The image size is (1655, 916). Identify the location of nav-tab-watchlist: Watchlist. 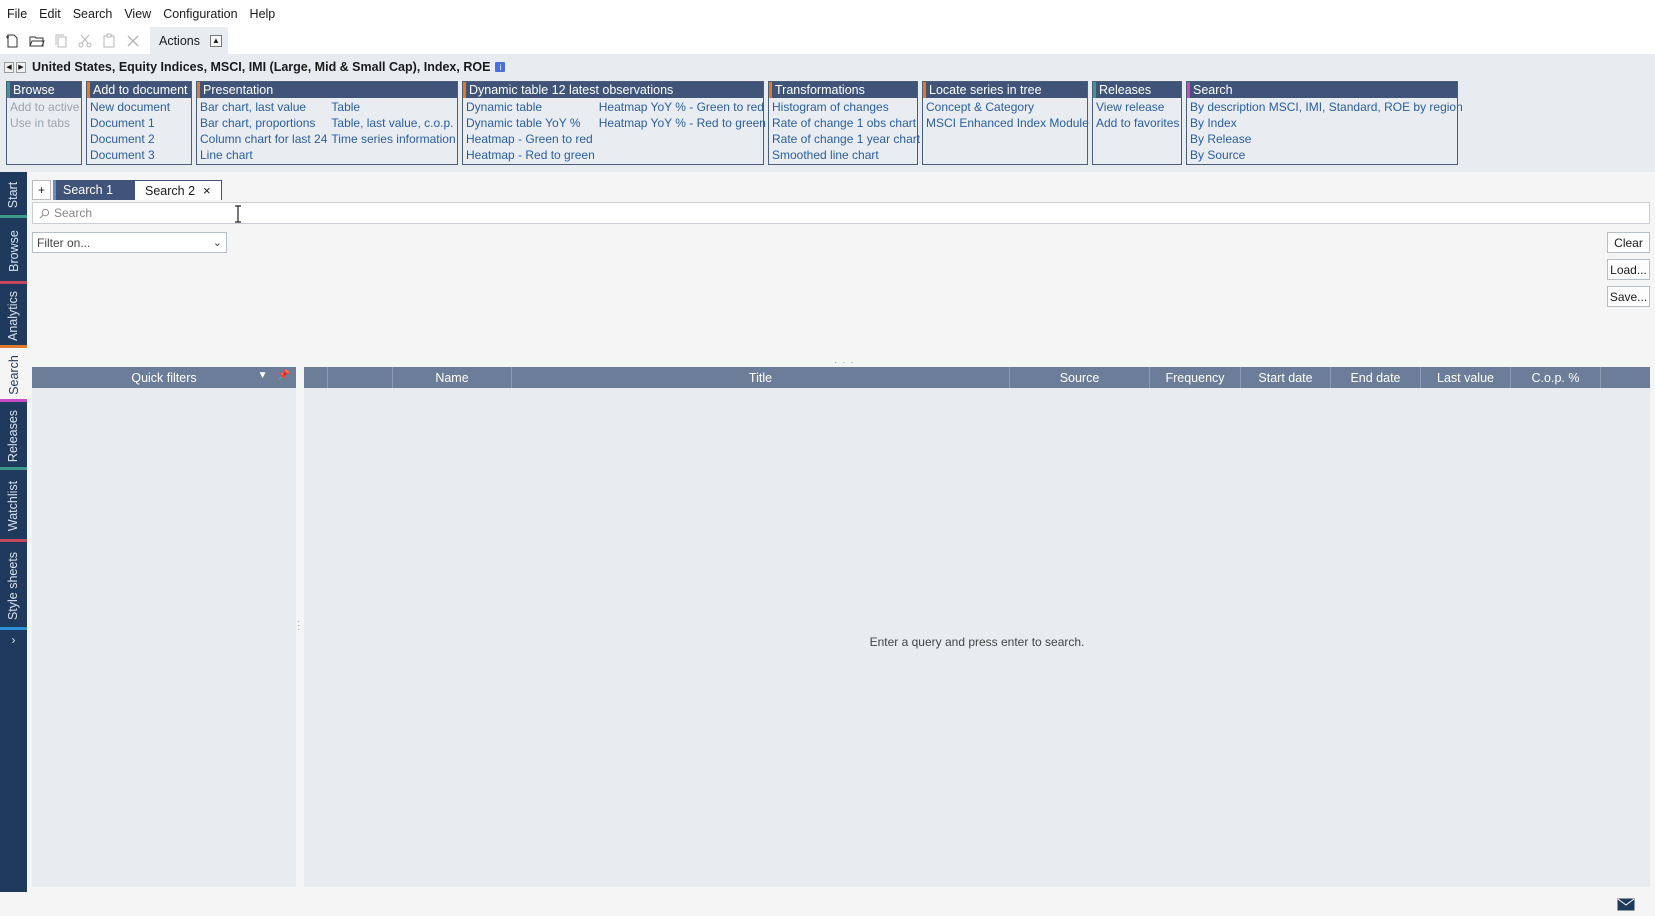
(13, 506).